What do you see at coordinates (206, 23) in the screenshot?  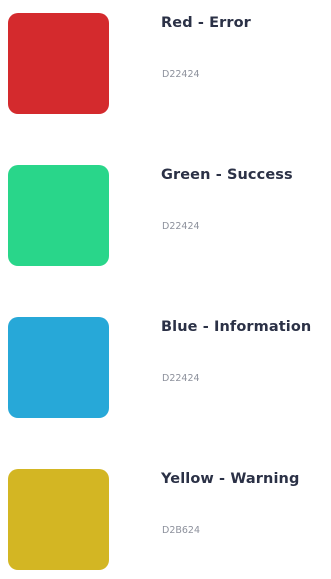 I see `swatch-title: Red - Error` at bounding box center [206, 23].